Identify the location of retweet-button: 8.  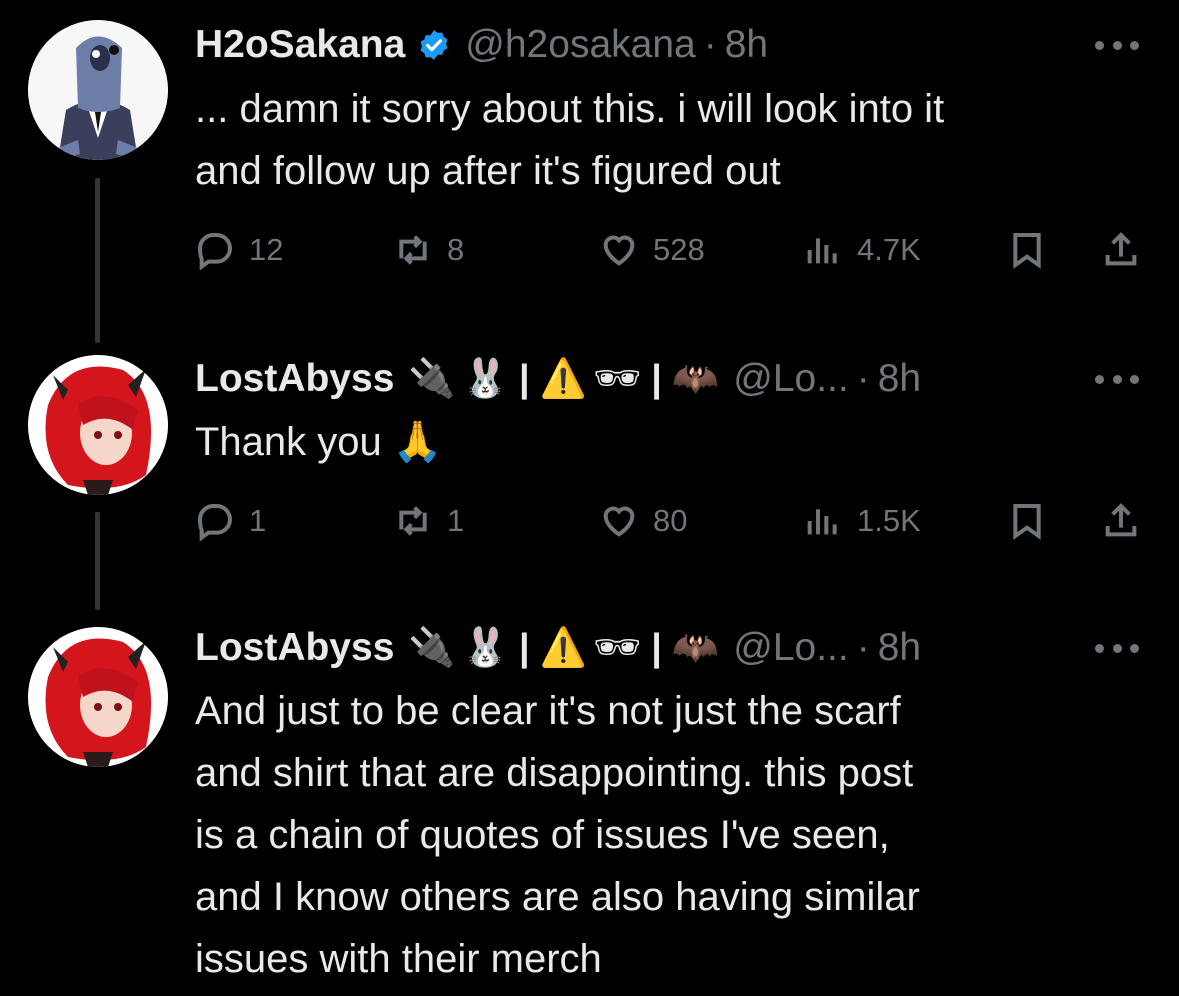
(428, 250).